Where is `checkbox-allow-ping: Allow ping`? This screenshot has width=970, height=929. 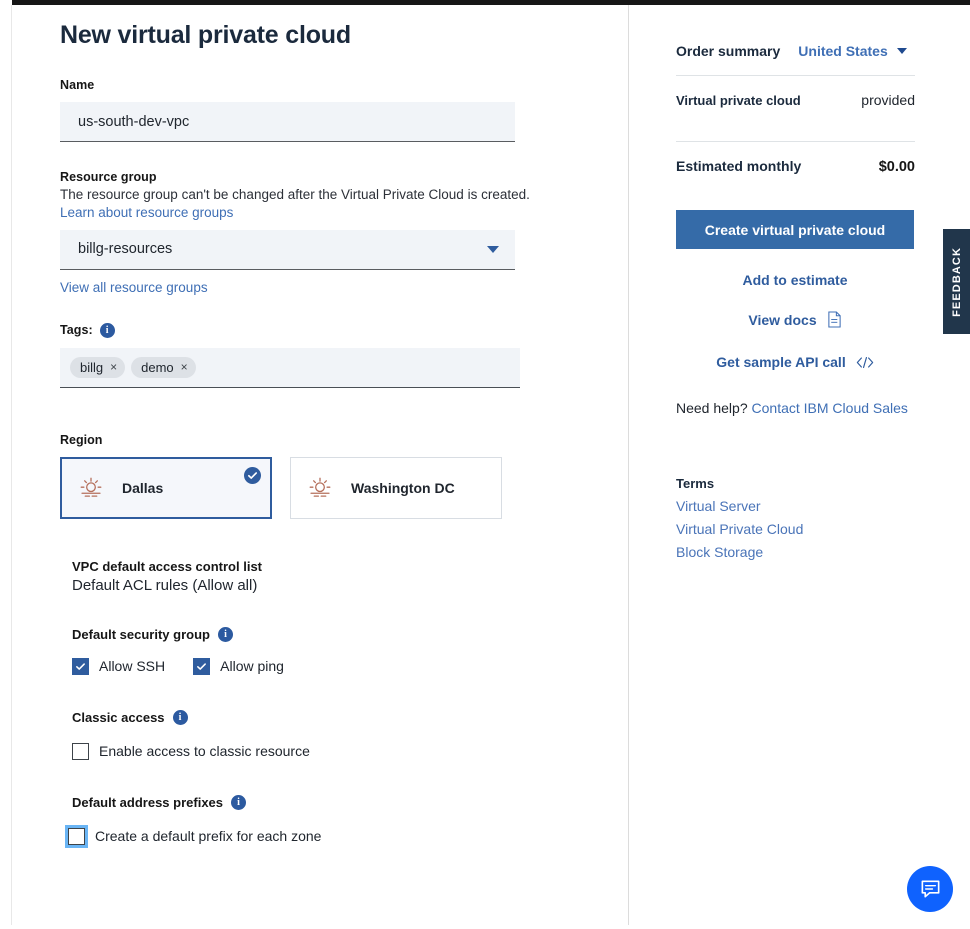
checkbox-allow-ping: Allow ping is located at coordinates (238, 666).